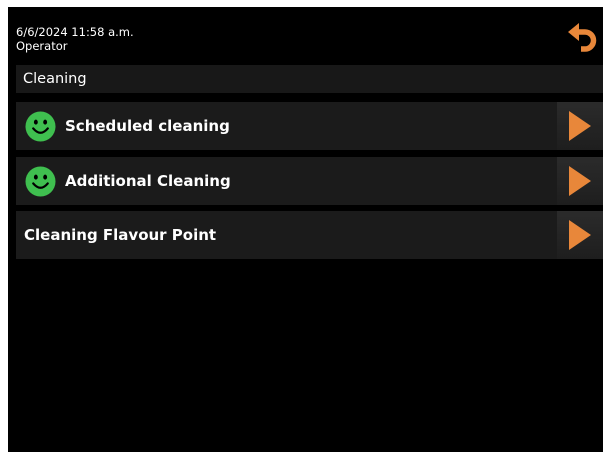 This screenshot has width=603, height=452. What do you see at coordinates (309, 79) in the screenshot?
I see `section-header: Cleaning` at bounding box center [309, 79].